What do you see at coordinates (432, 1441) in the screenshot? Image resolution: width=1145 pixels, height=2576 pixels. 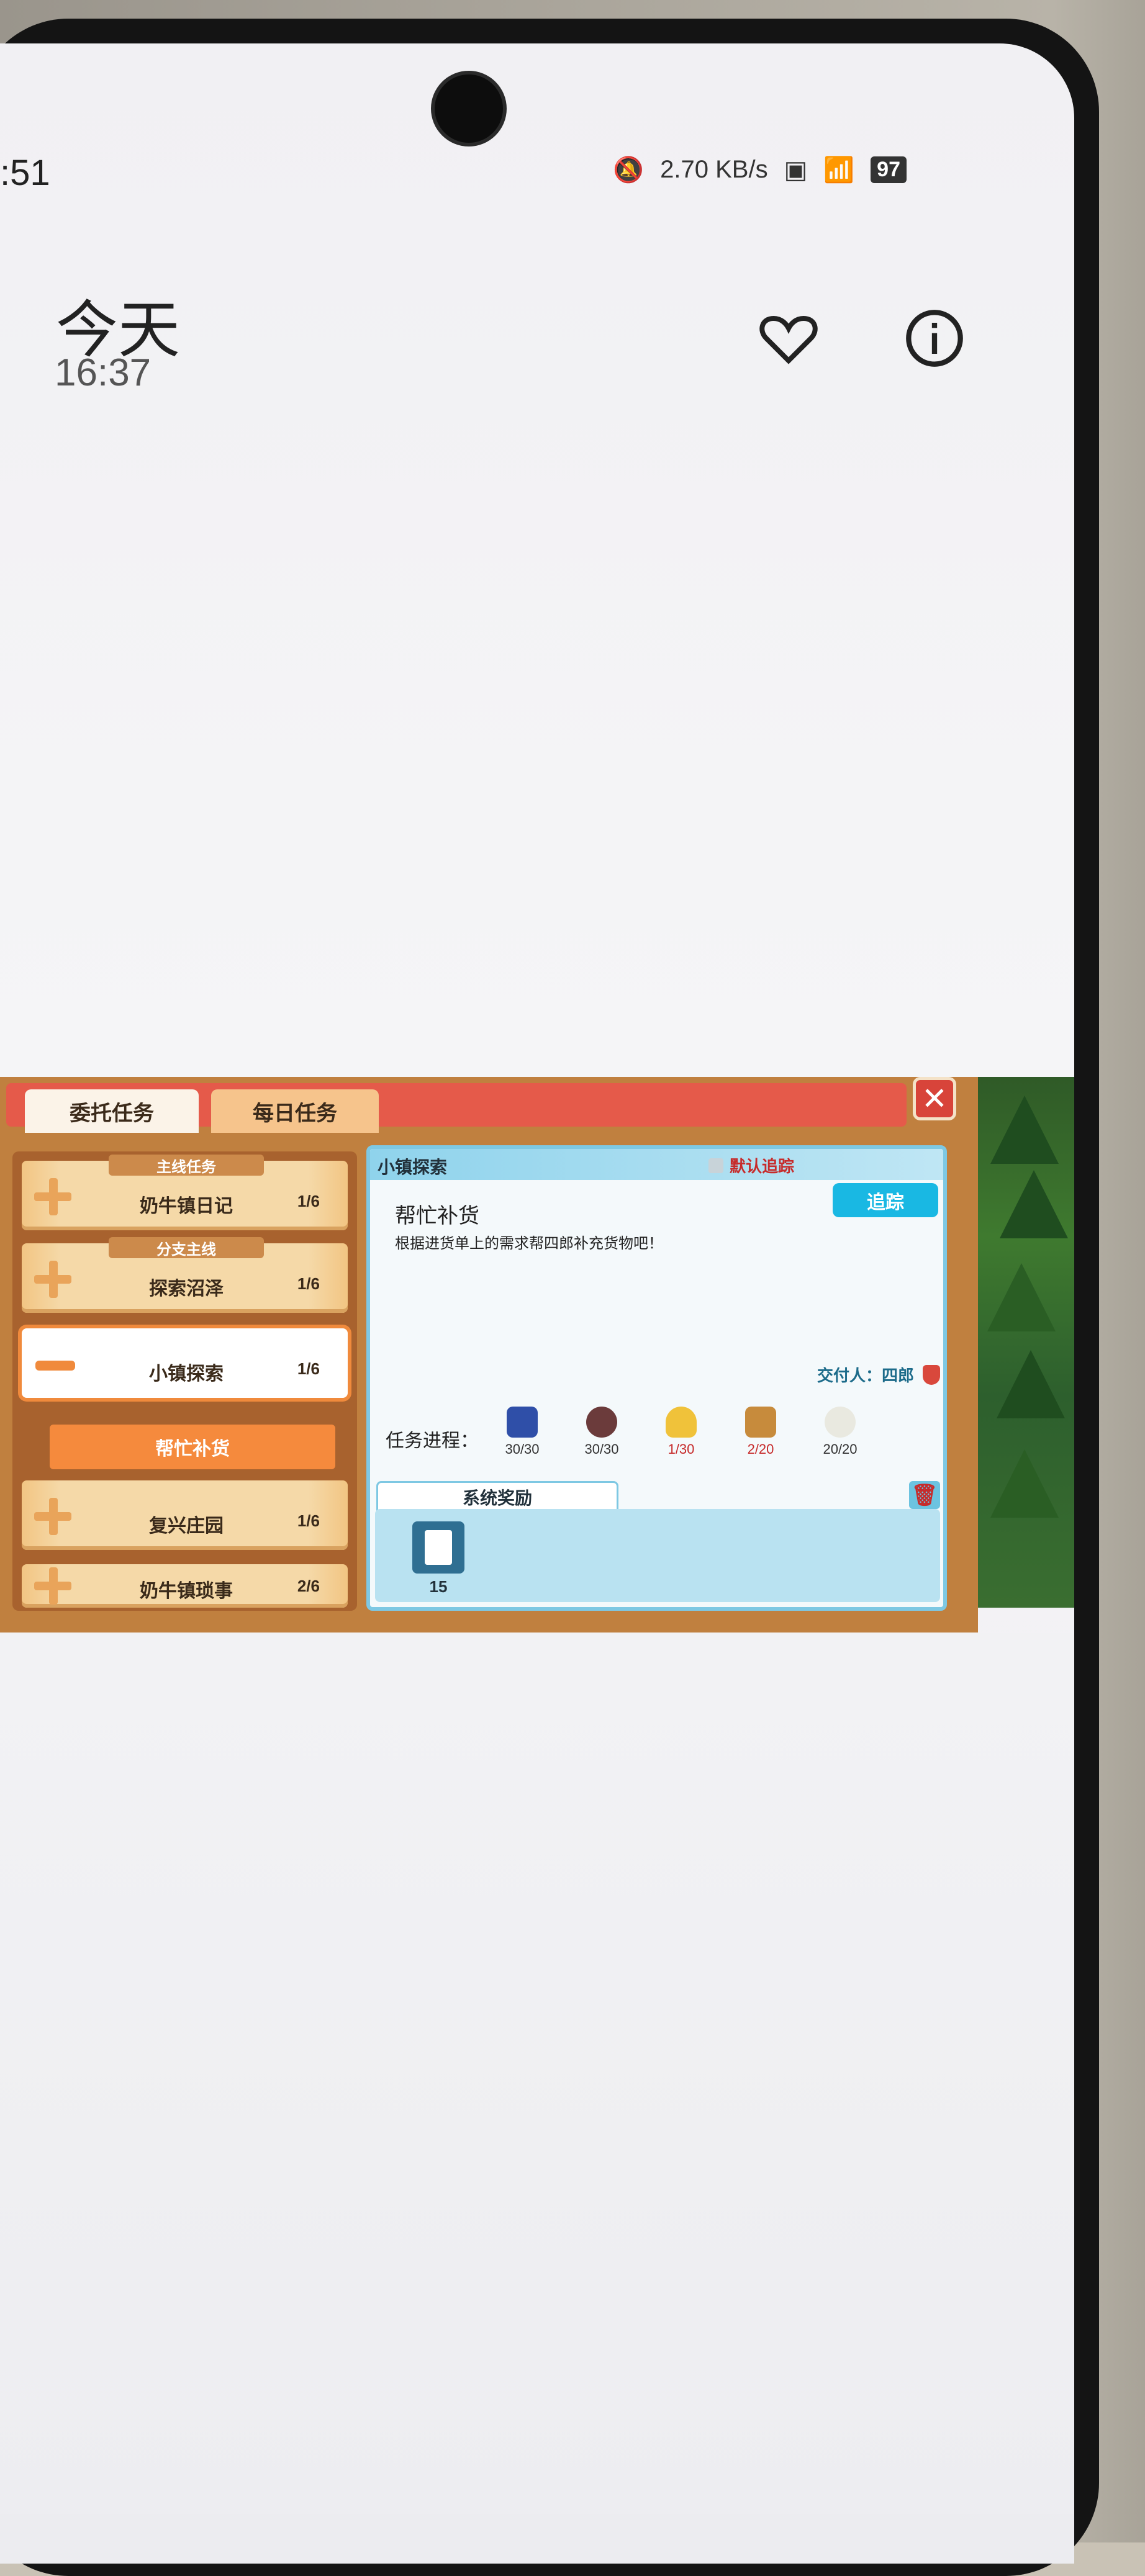 I see `progress-label: 任务进程：` at bounding box center [432, 1441].